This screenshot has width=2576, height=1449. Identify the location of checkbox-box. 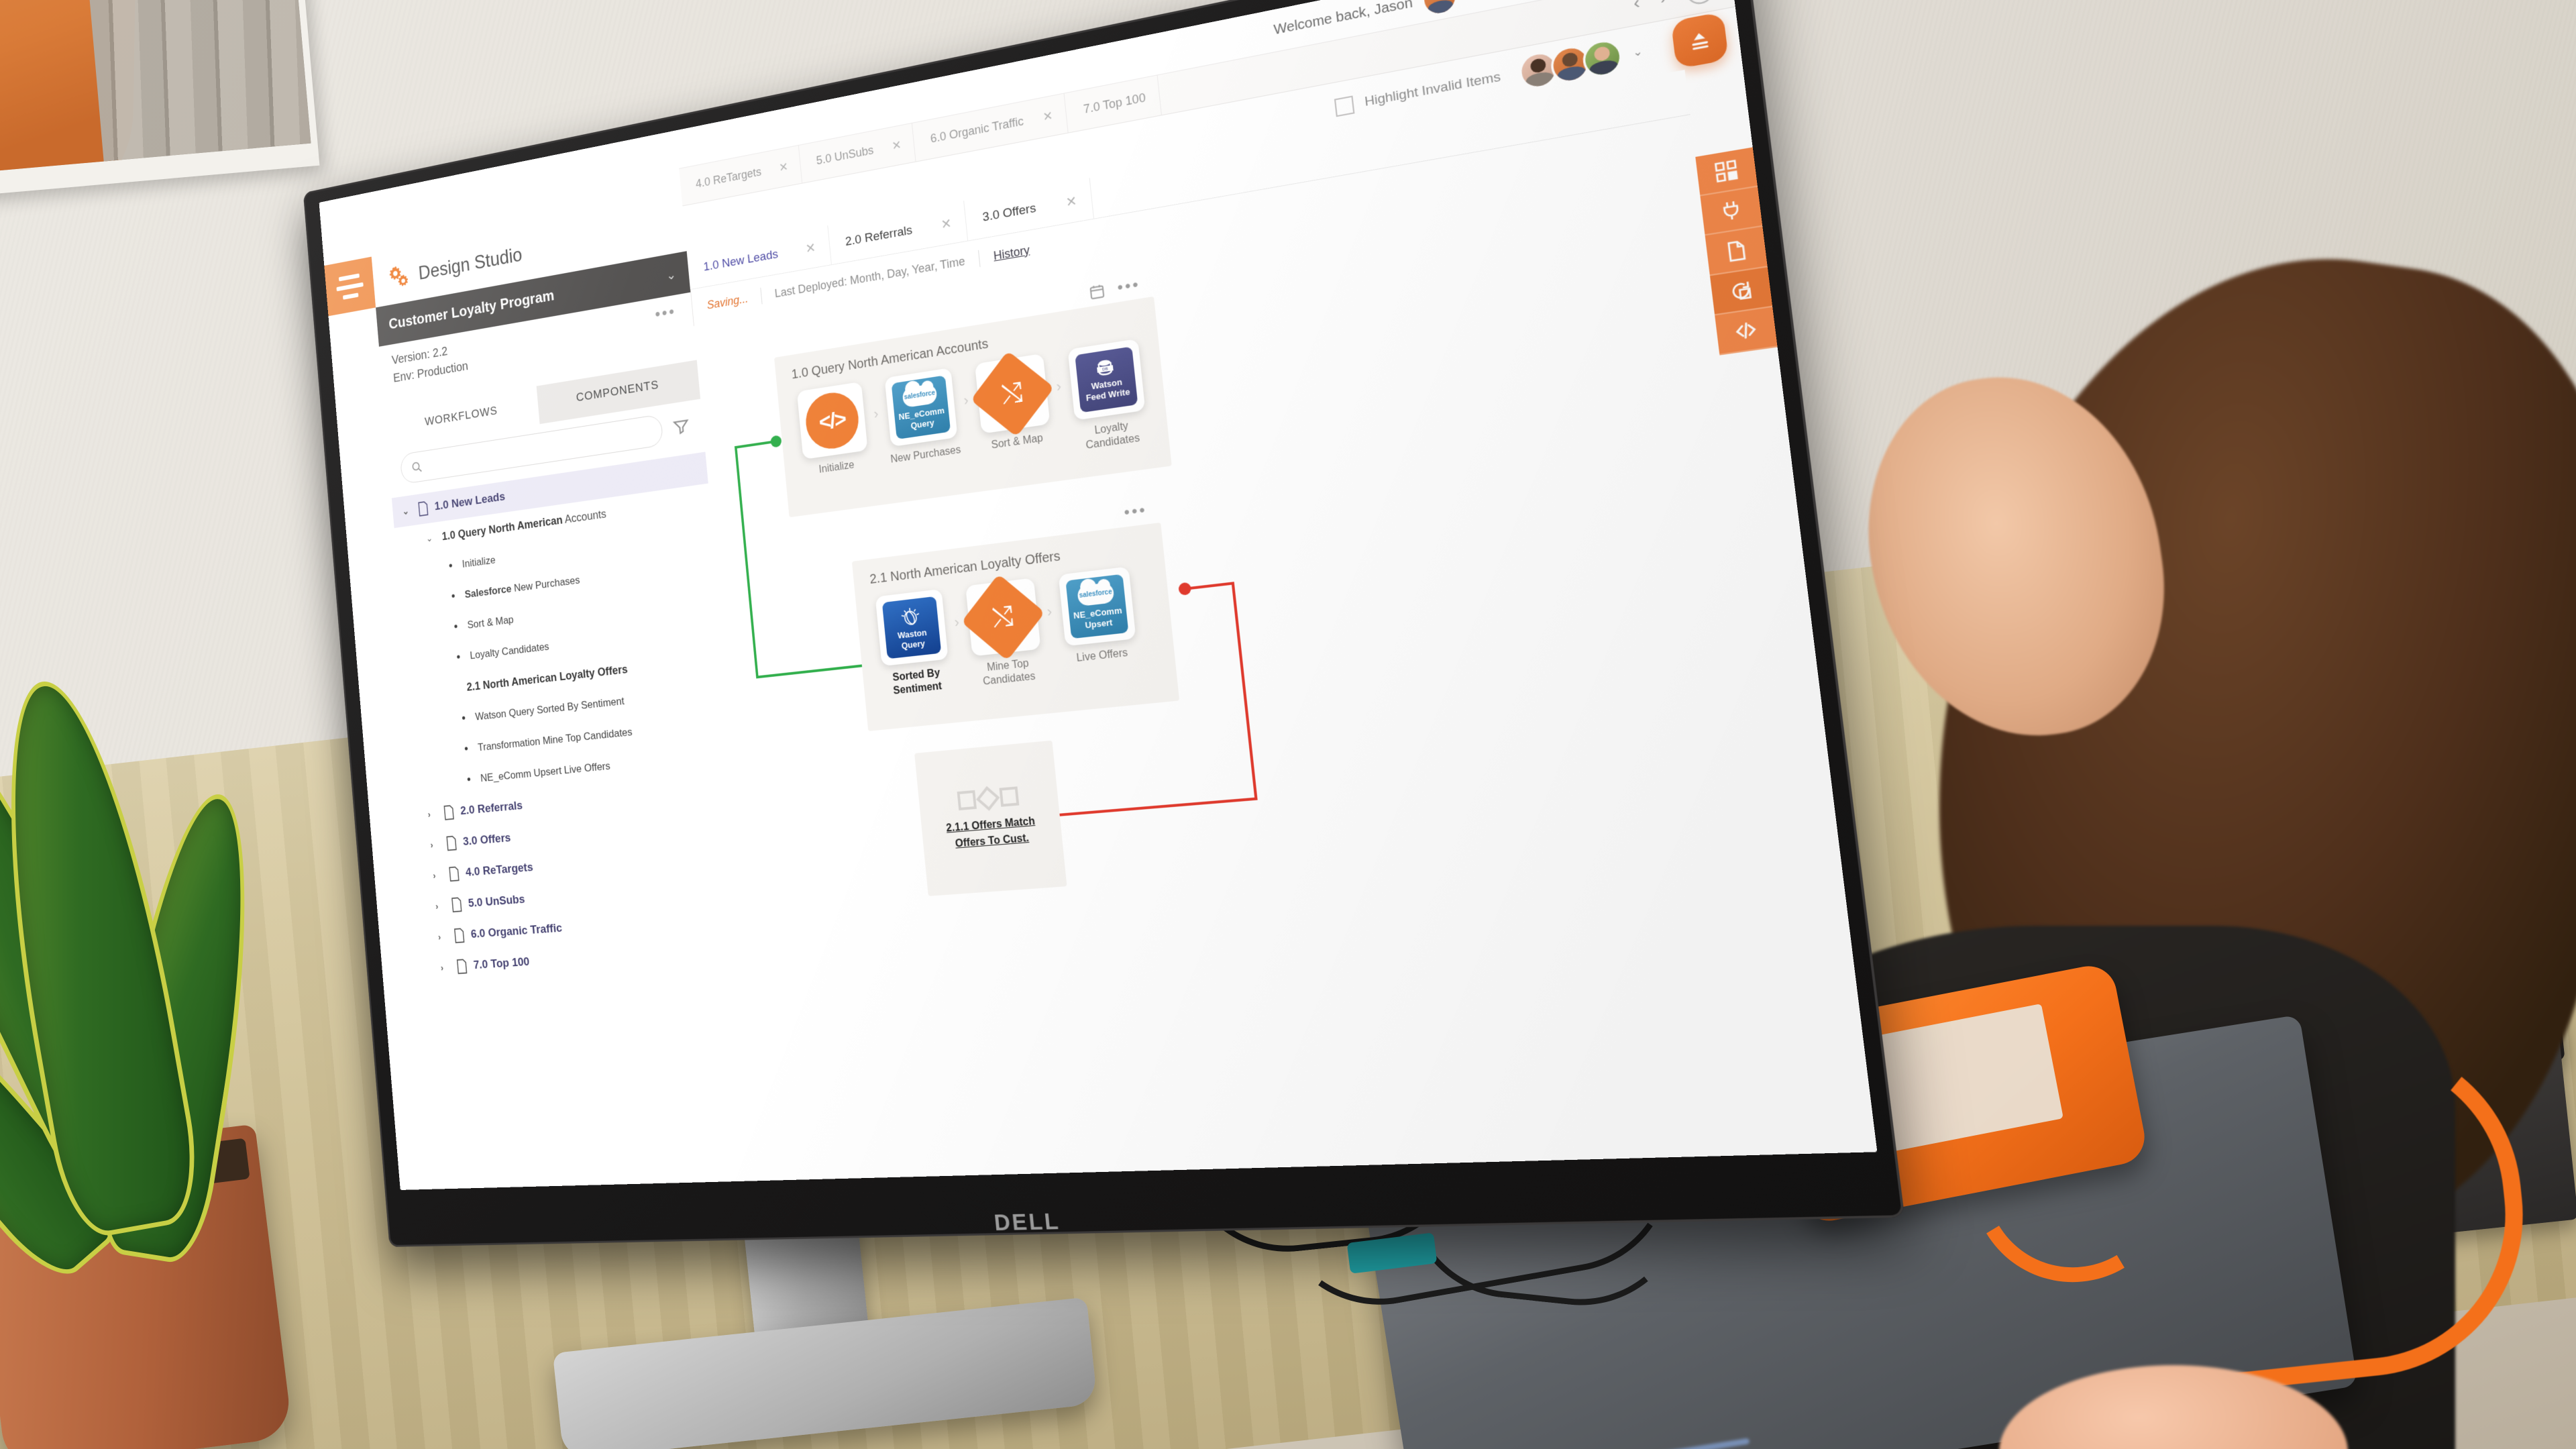
(1344, 106).